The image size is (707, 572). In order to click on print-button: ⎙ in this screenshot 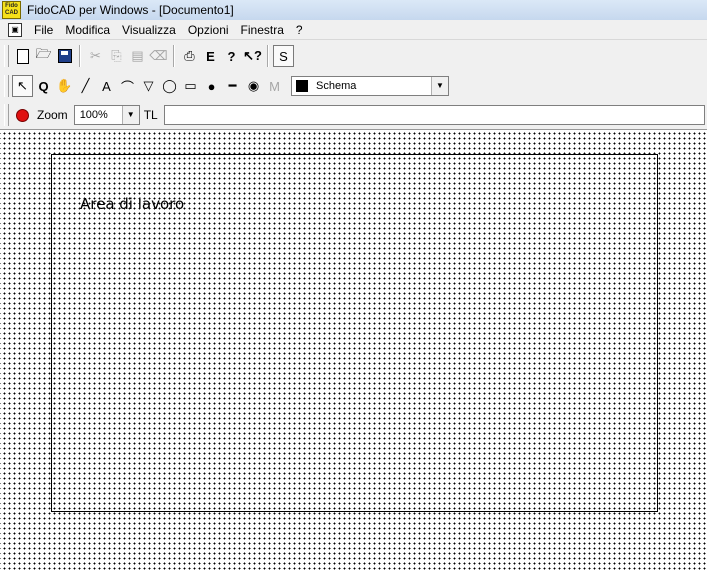, I will do `click(189, 56)`.